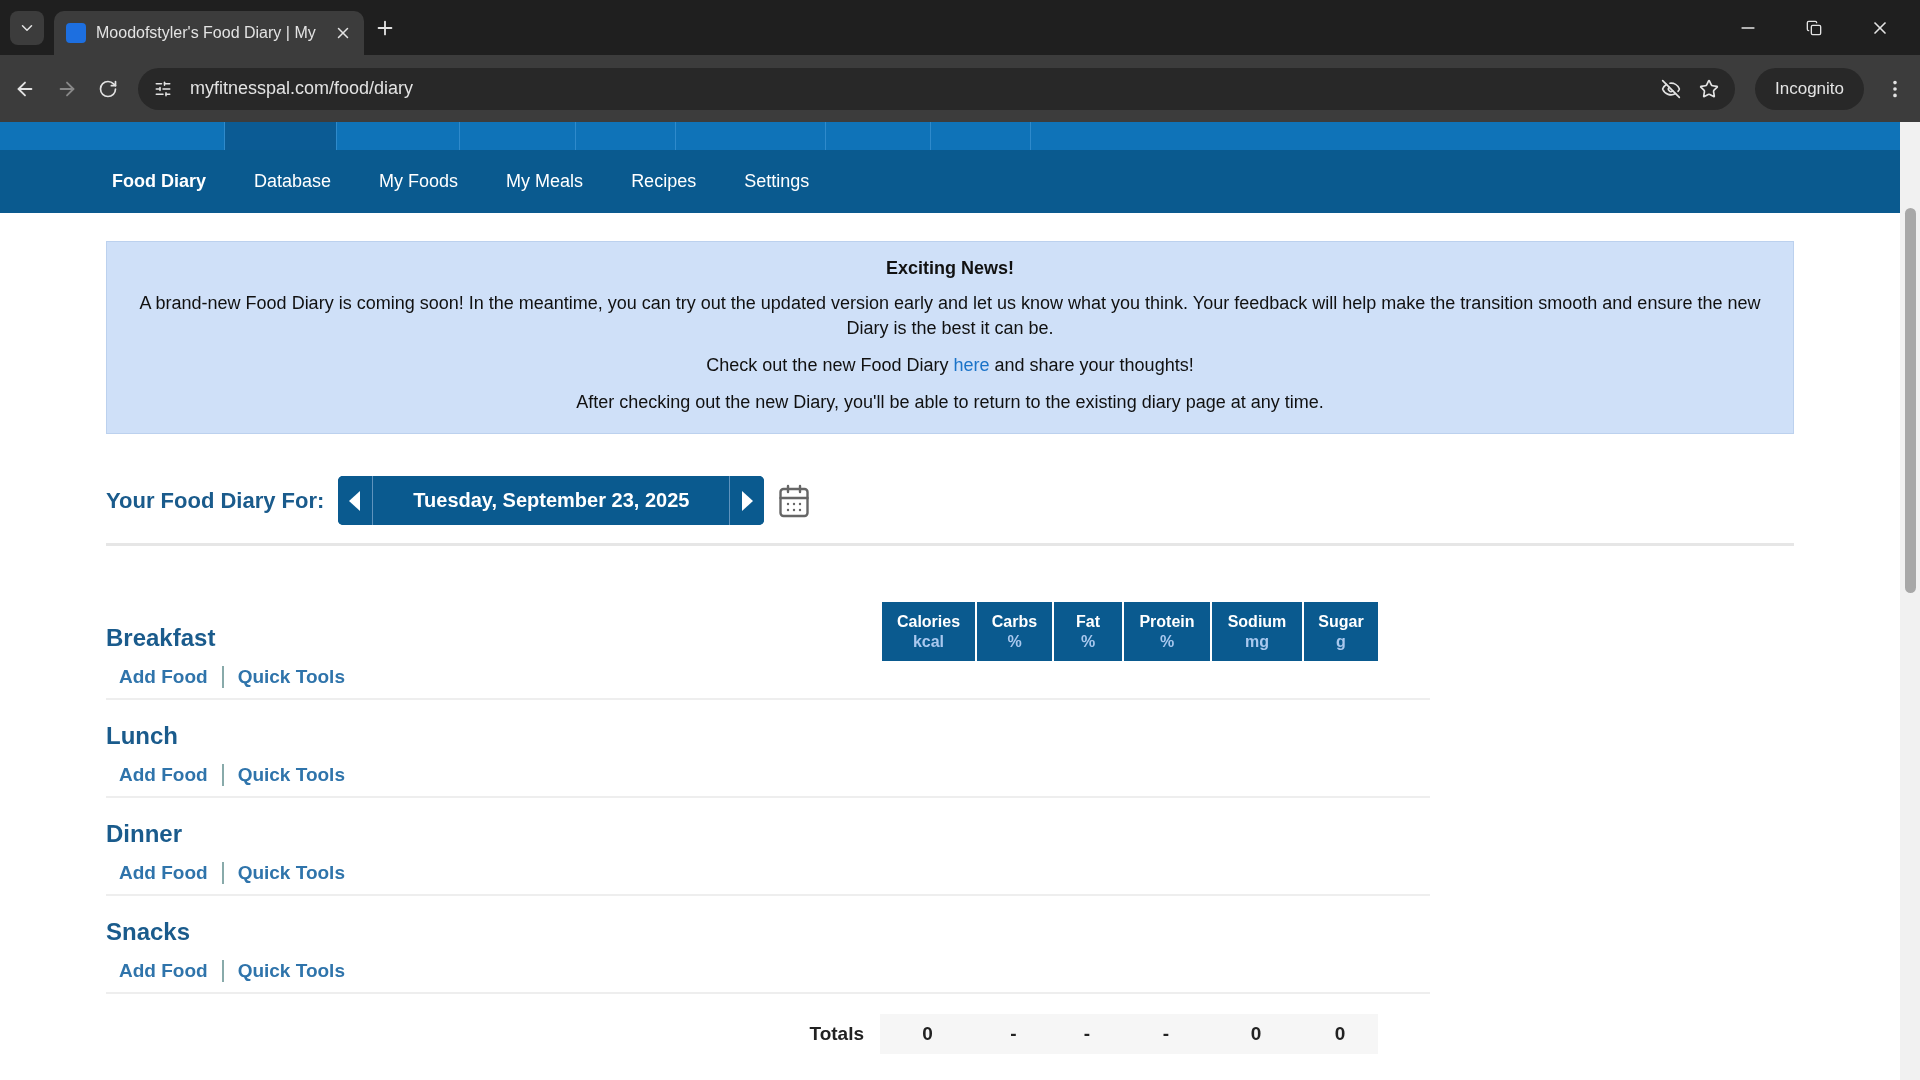  I want to click on banner-text: A brand-new Food Diary is coming soon! In the meantime, you can try out the updated version early and let us know what you think. Your feedback will help make the transition smooth and ensure the new Diary is the best it can be., so click(950, 316).